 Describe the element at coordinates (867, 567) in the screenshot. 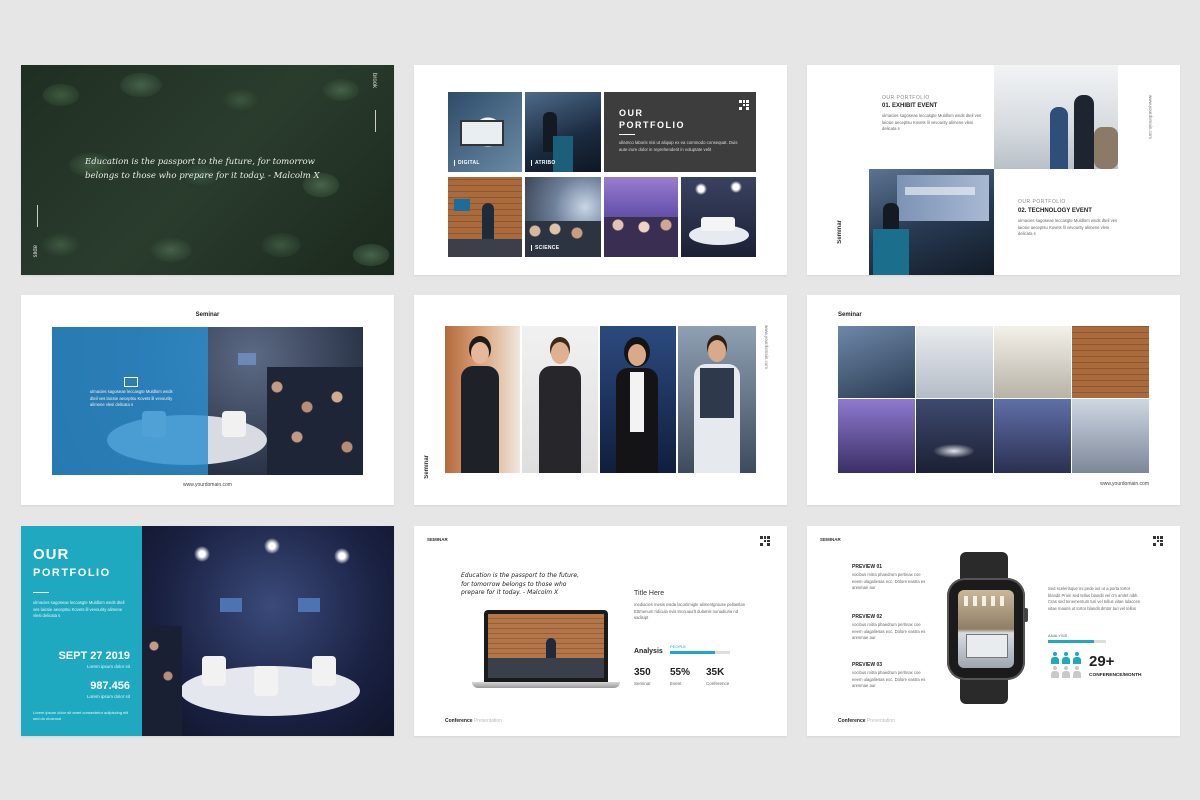

I see `preview-01-title: PREVIEW 01` at that location.